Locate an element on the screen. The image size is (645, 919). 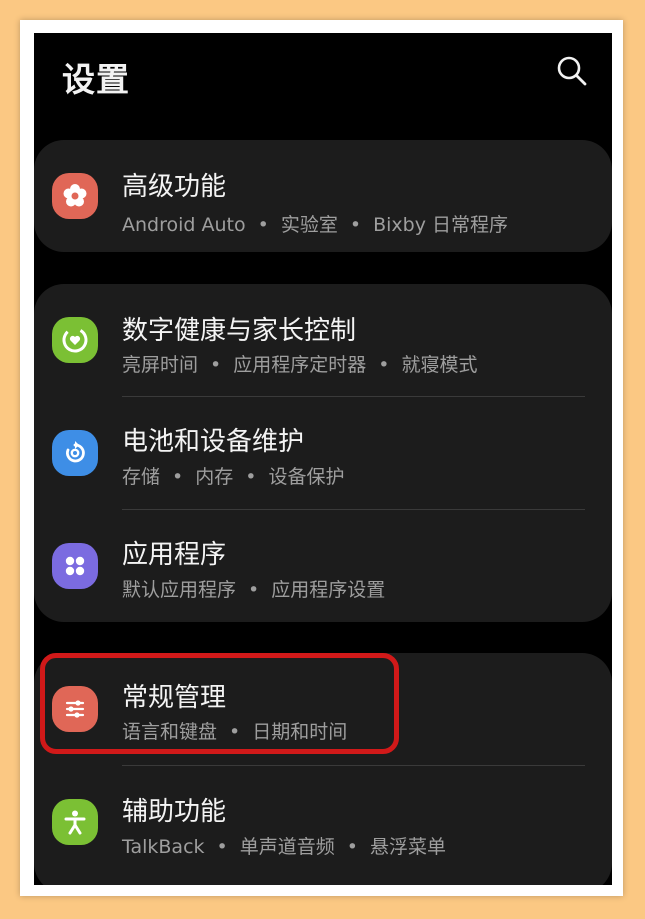
settings-item-apps: 应用程序 默认应用程序 • 应用程序设置 is located at coordinates (323, 566).